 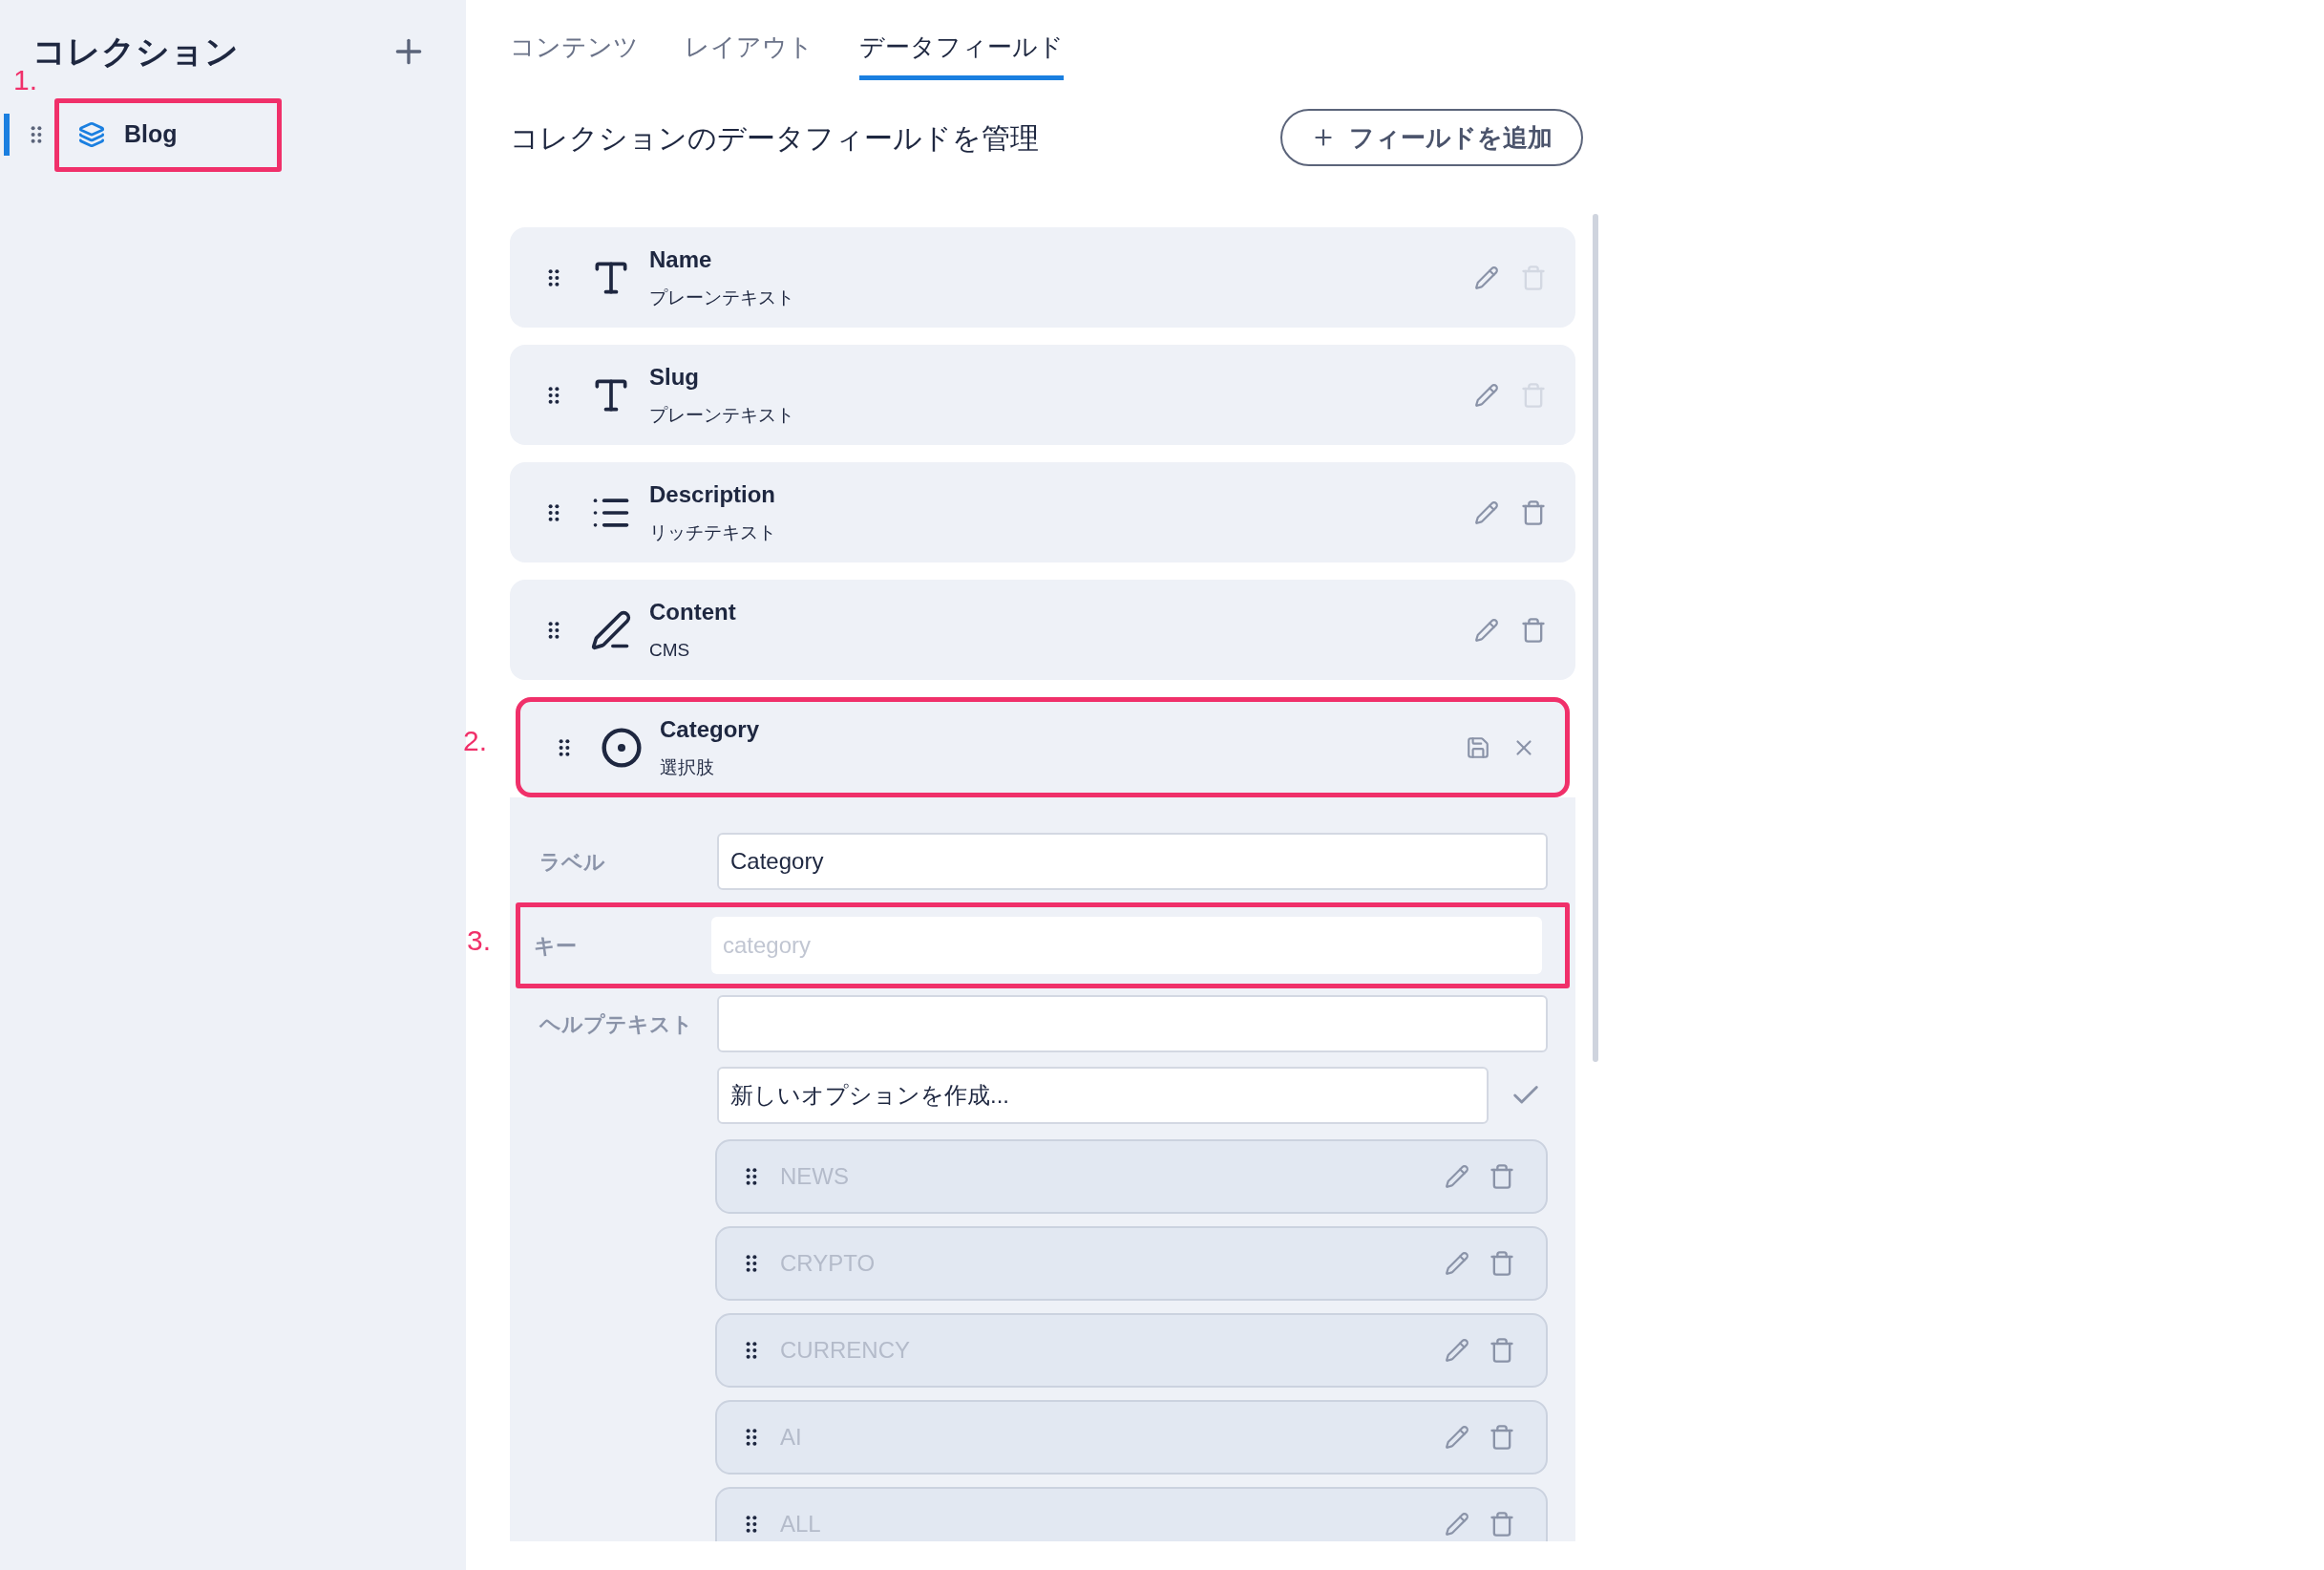 What do you see at coordinates (622, 747) in the screenshot?
I see `radio-circle-icon` at bounding box center [622, 747].